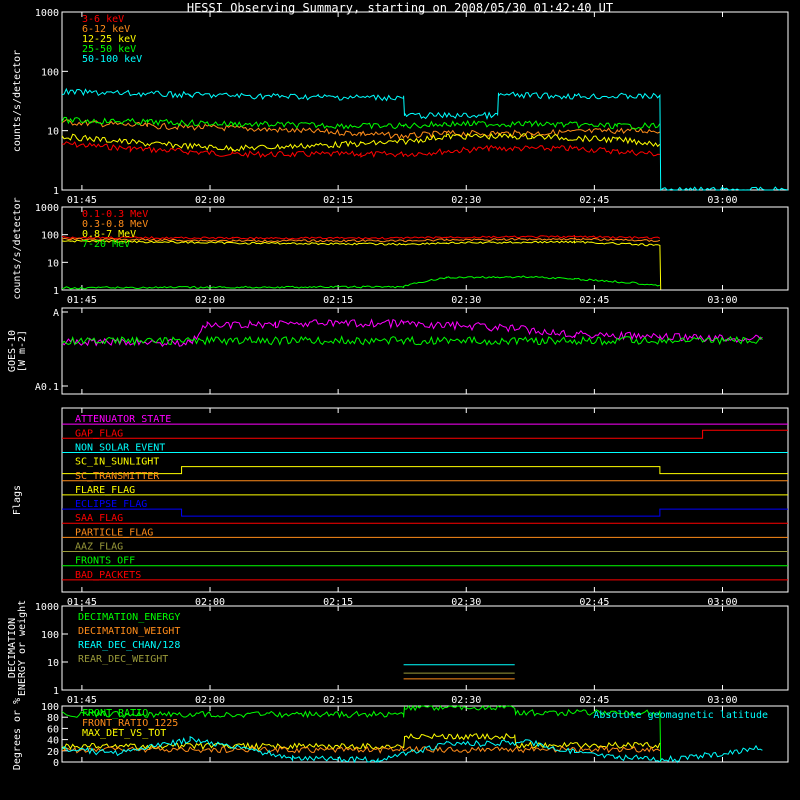 This screenshot has height=800, width=800. Describe the element at coordinates (112, 59) in the screenshot. I see `legend-label: 50-100 keV` at that location.